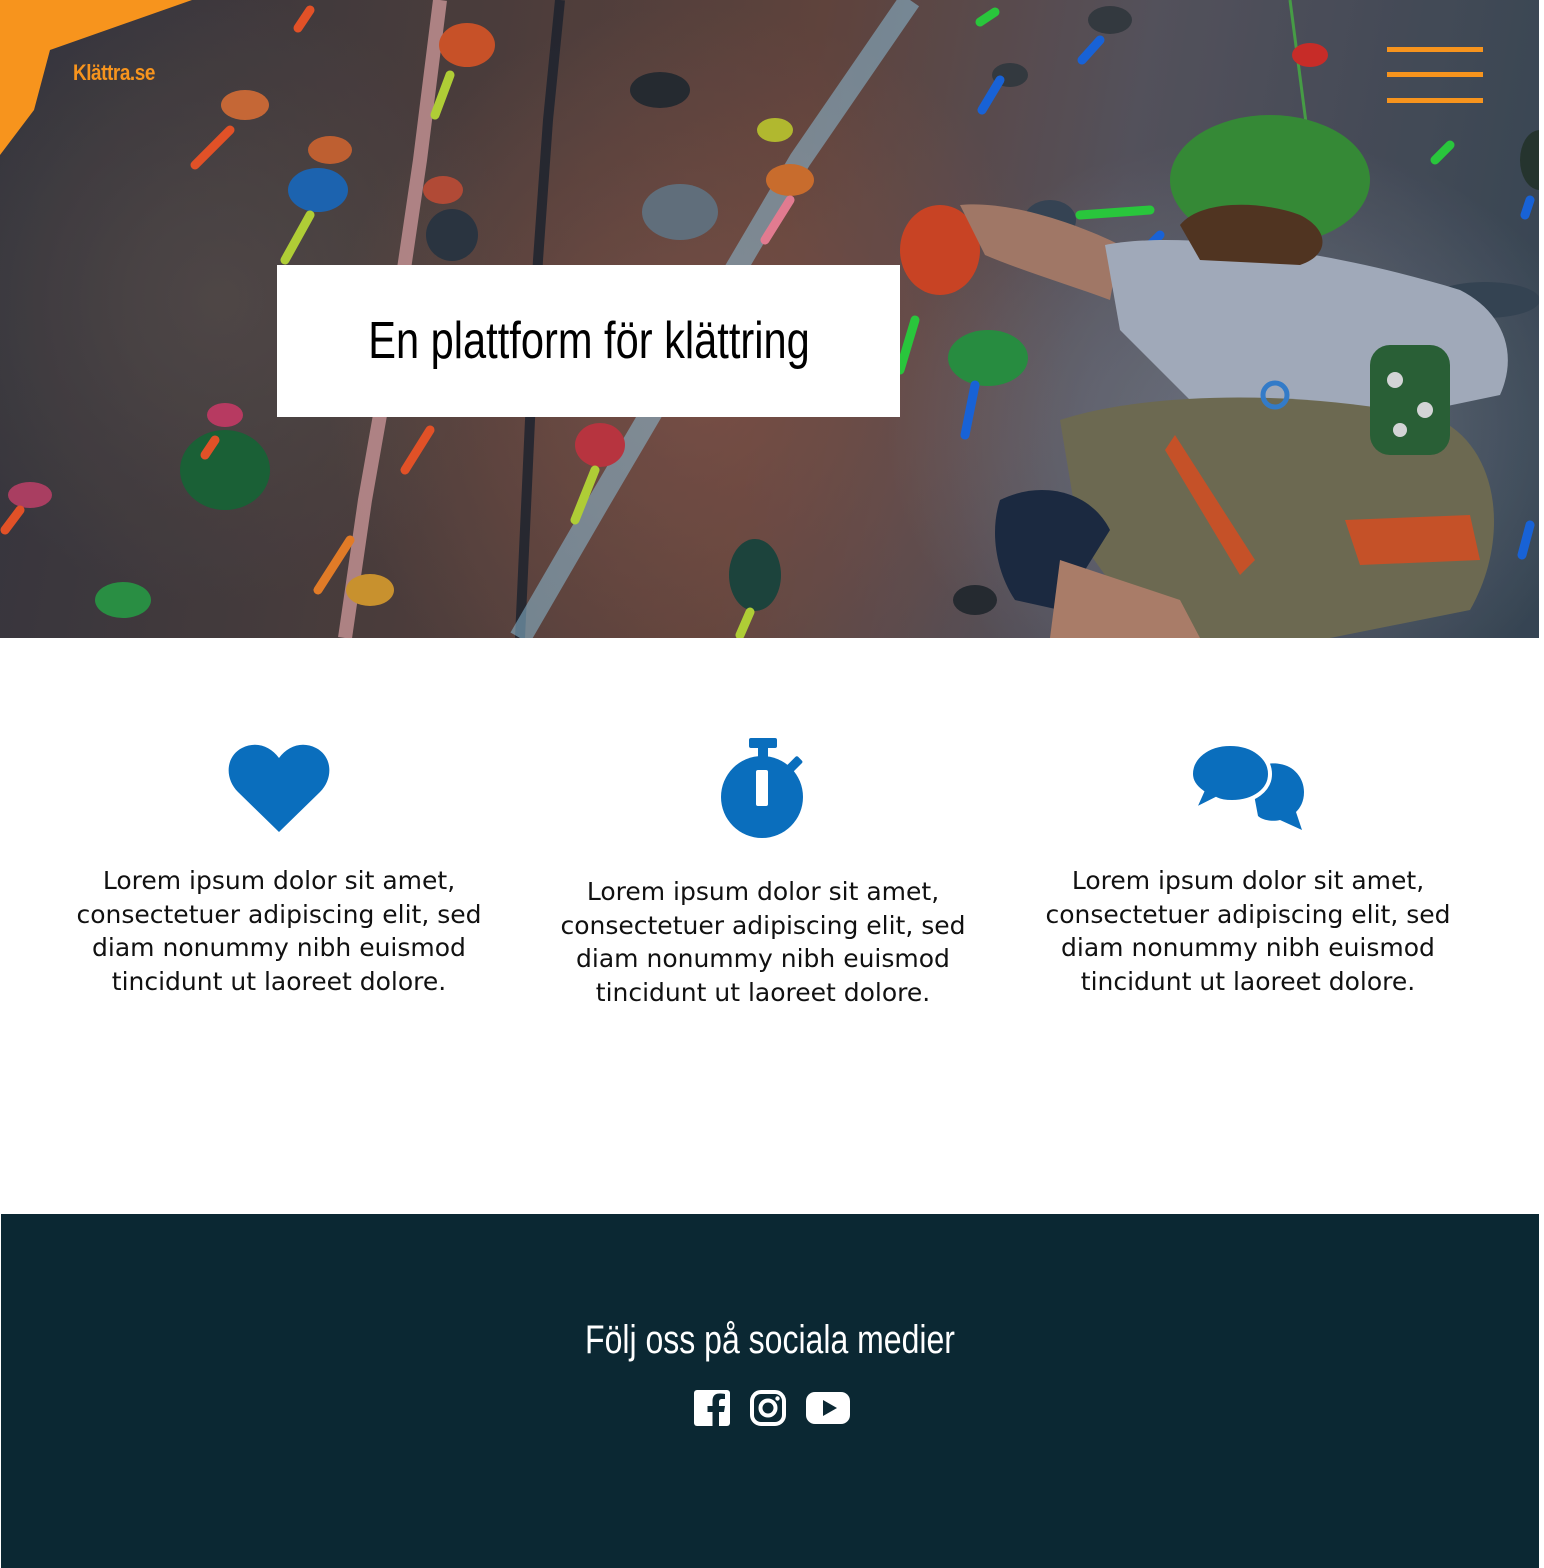  I want to click on facebook-icon, so click(712, 1408).